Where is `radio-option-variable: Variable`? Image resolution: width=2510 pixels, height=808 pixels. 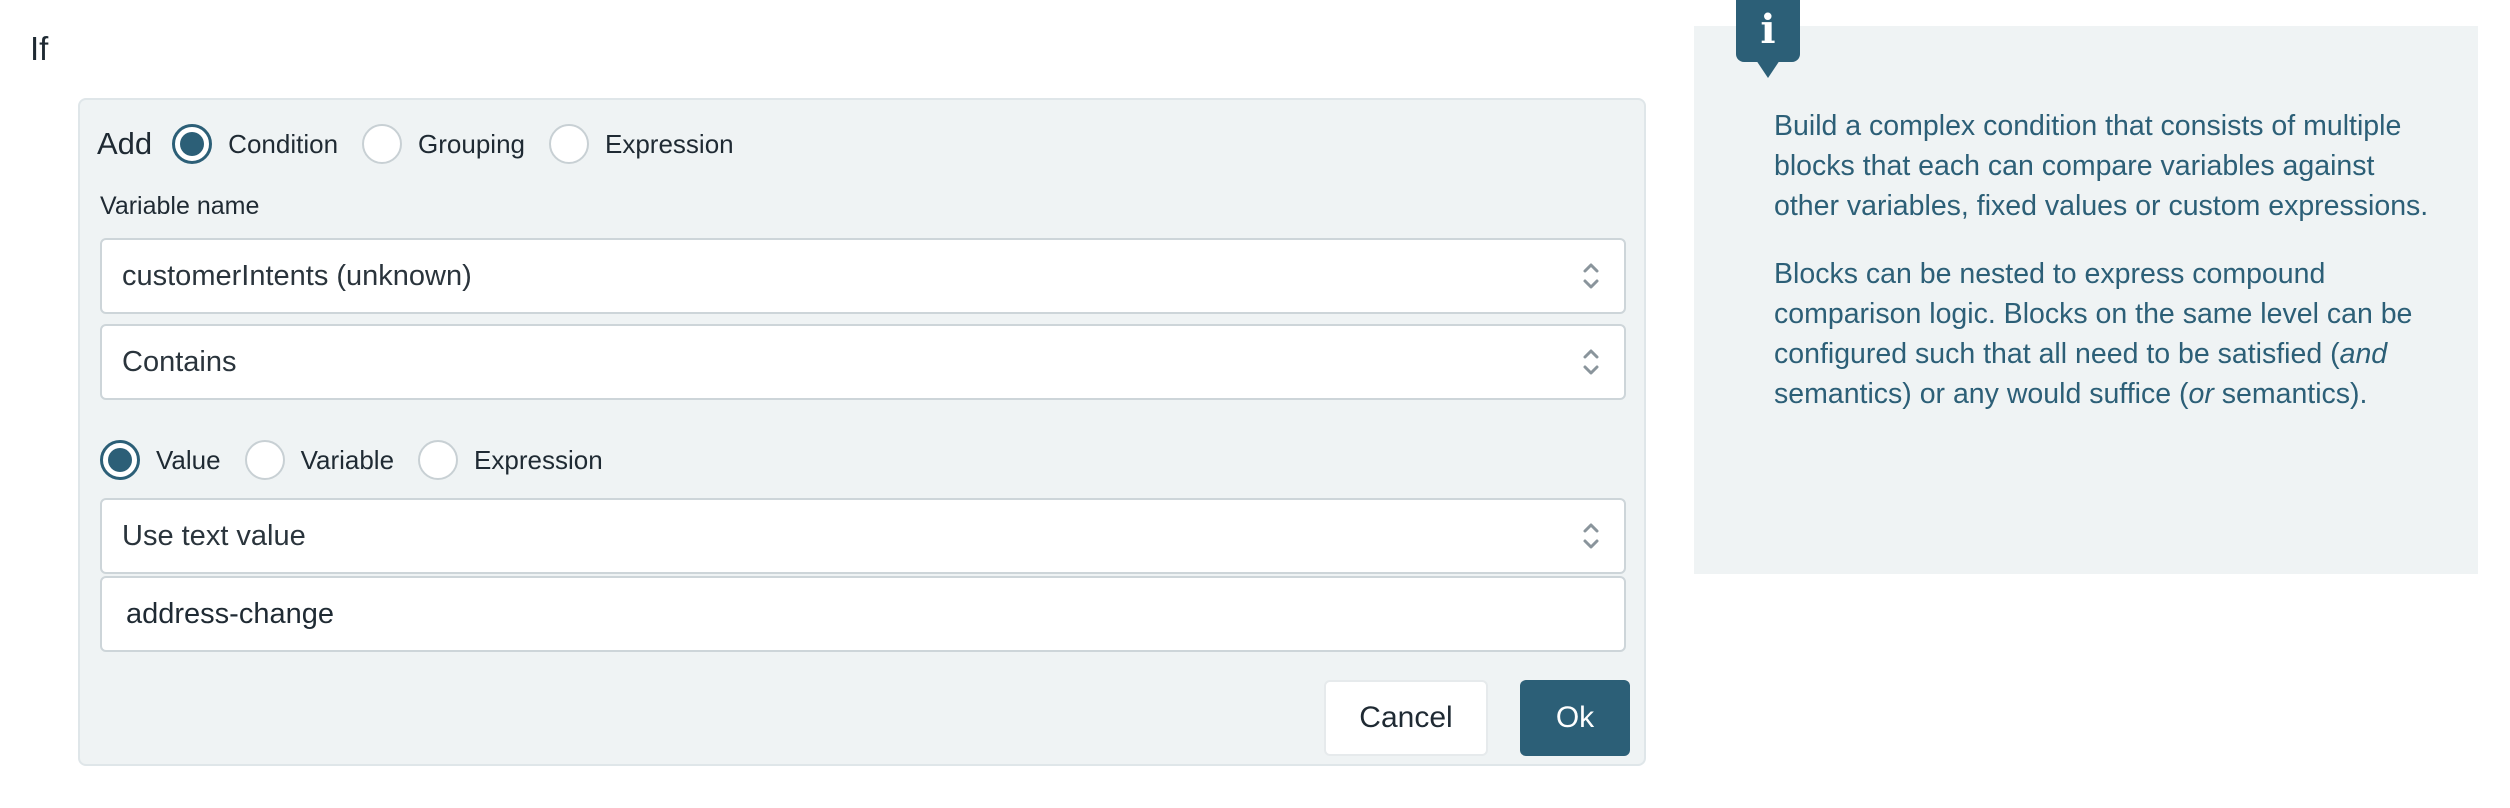
radio-option-variable: Variable is located at coordinates (319, 460).